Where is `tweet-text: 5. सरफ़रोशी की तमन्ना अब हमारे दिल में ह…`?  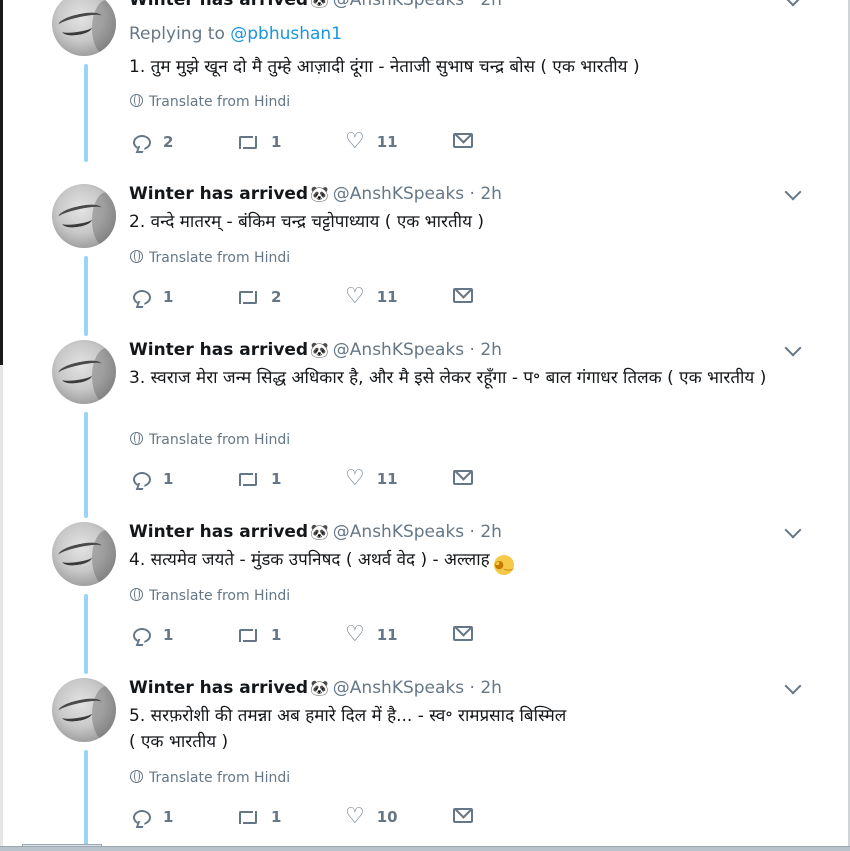 tweet-text: 5. सरफ़रोशी की तमन्ना अब हमारे दिल में ह… is located at coordinates (348, 729).